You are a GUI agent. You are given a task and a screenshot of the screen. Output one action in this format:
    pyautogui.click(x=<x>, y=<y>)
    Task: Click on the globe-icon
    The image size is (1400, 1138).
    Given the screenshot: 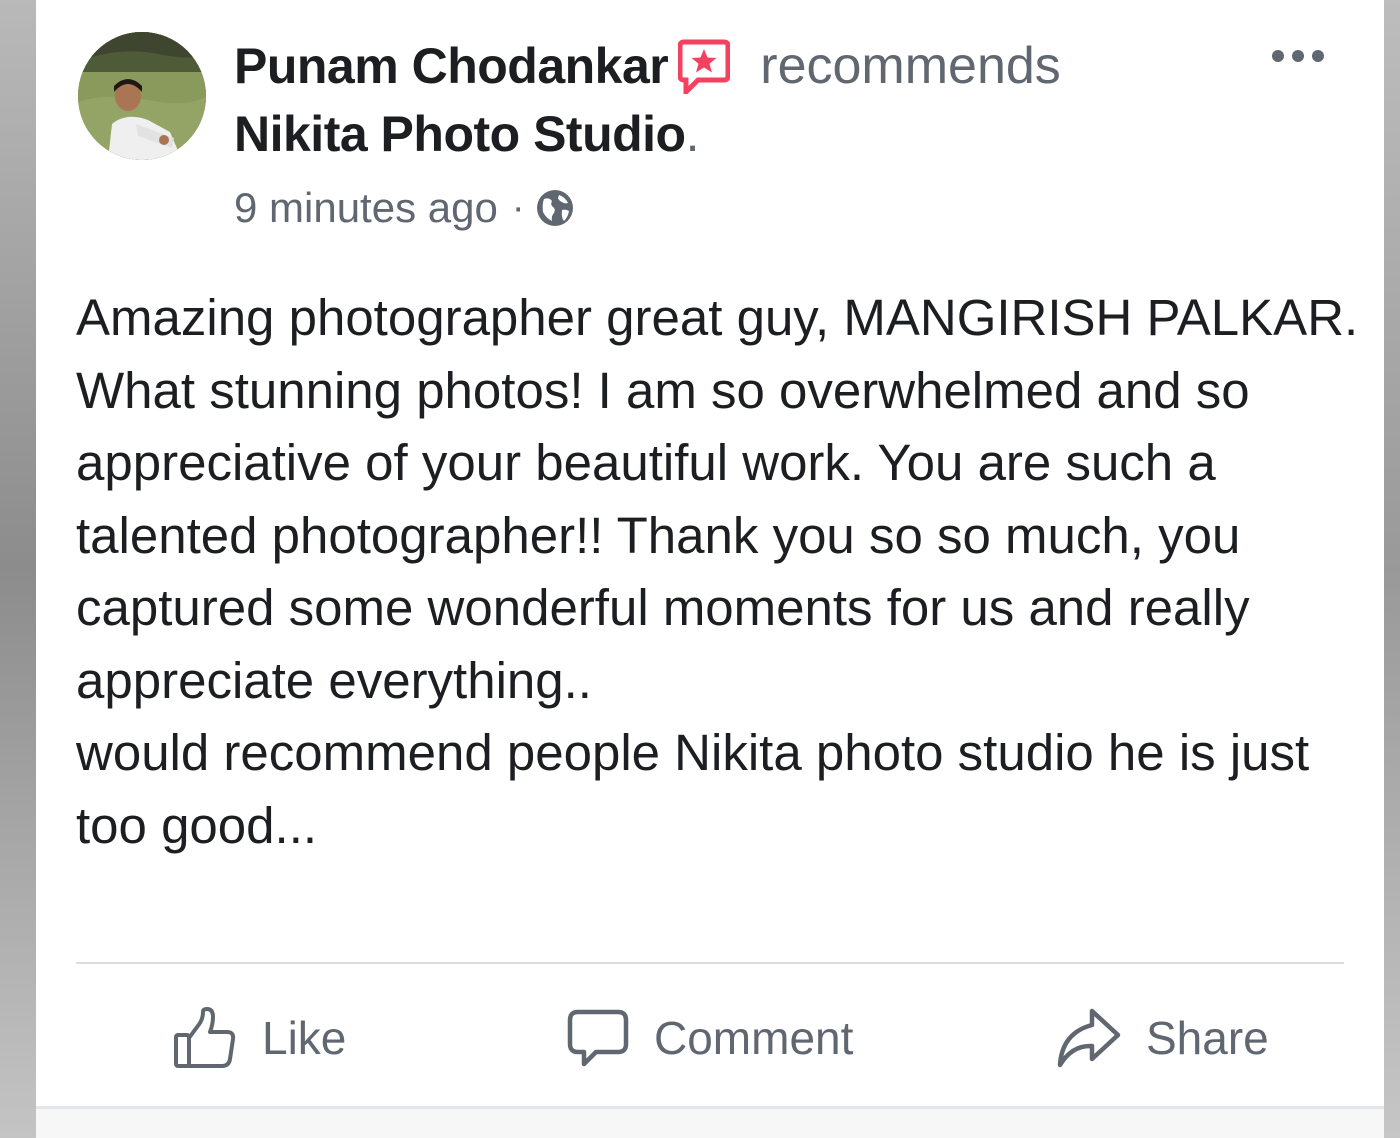 What is the action you would take?
    pyautogui.click(x=555, y=208)
    